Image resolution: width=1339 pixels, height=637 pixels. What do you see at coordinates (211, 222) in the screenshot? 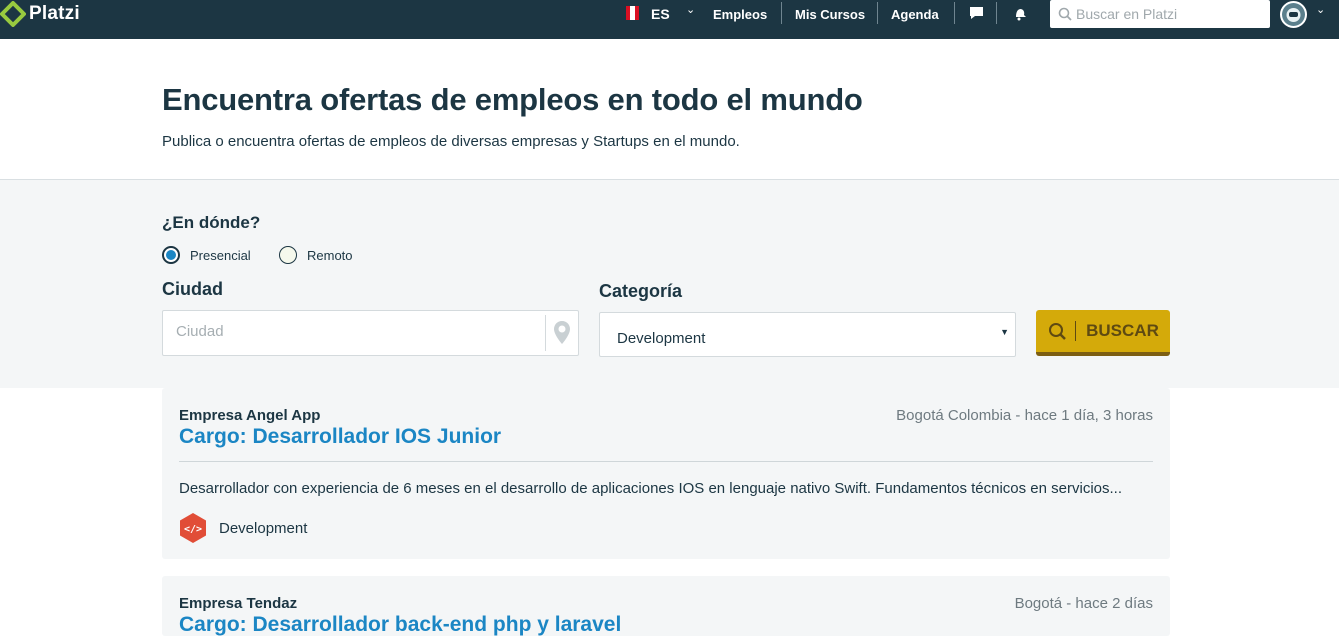
I see `location-type-label: ¿En dónde?` at bounding box center [211, 222].